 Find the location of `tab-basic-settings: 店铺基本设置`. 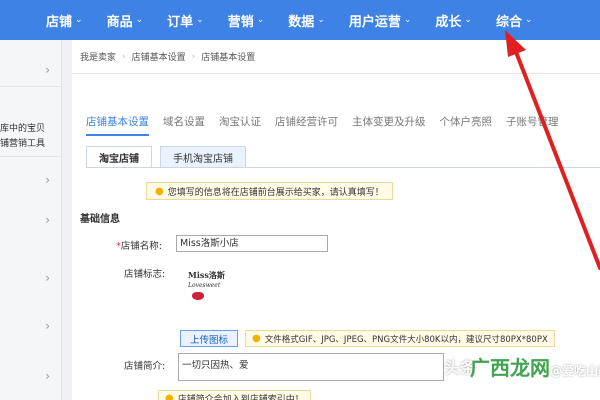

tab-basic-settings: 店铺基本设置 is located at coordinates (117, 125).